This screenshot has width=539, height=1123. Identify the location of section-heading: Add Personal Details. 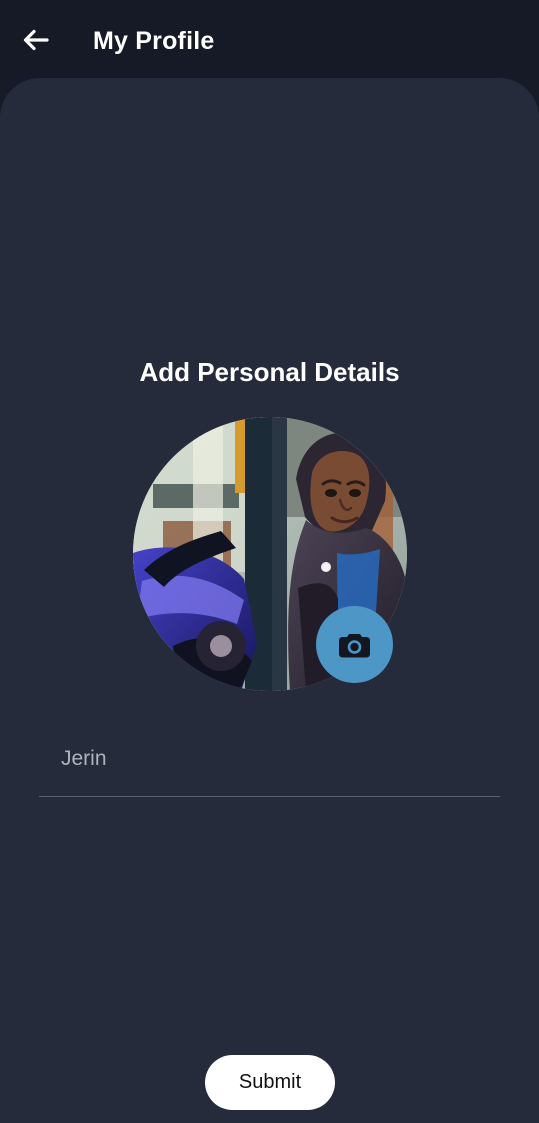
(269, 372).